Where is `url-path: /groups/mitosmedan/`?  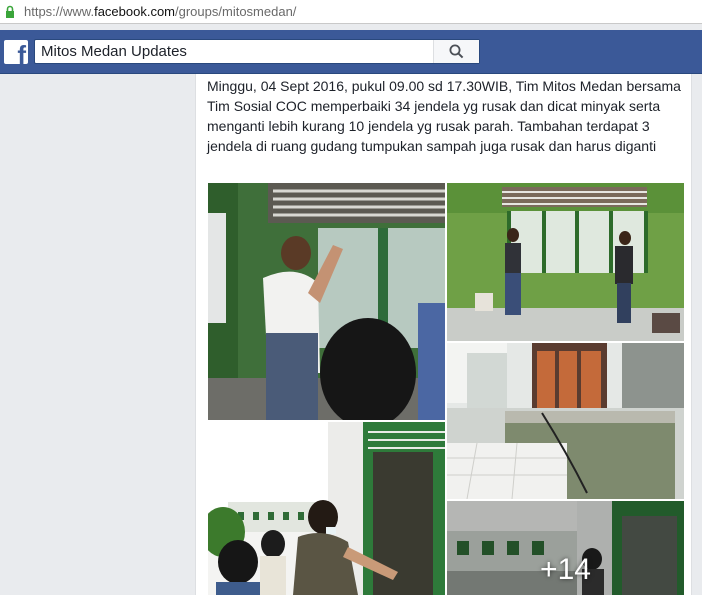 url-path: /groups/mitosmedan/ is located at coordinates (236, 11).